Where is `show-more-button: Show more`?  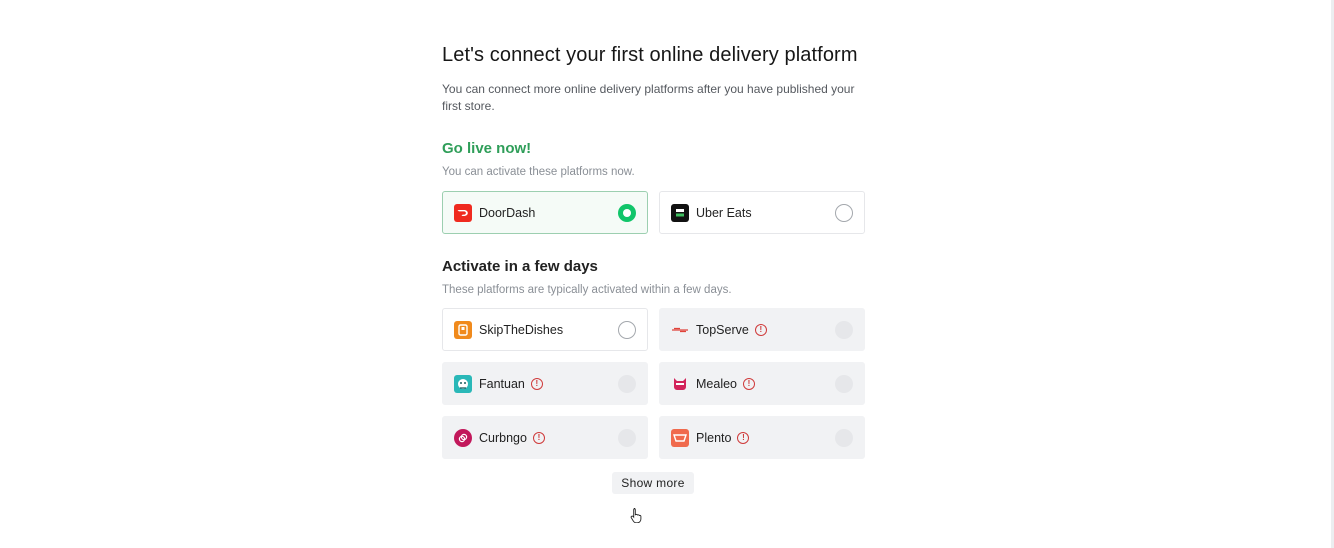
show-more-button: Show more is located at coordinates (653, 483).